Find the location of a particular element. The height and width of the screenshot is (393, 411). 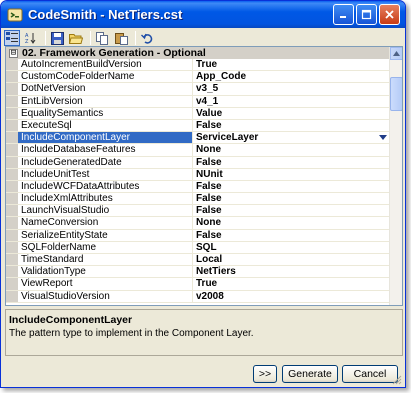

property-name: EqualitySemantics is located at coordinates (105, 113).